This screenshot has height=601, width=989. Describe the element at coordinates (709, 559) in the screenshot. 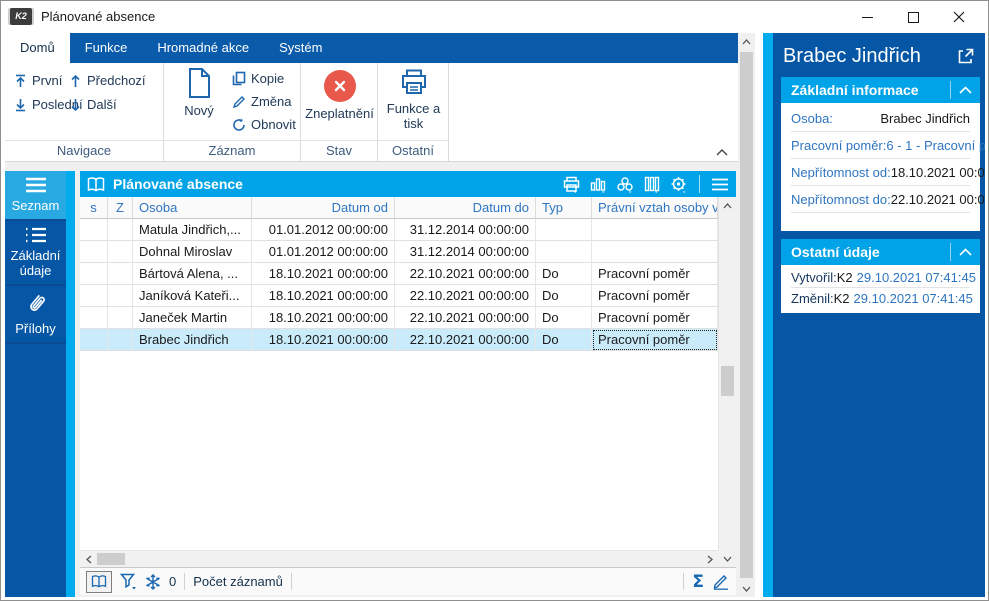

I see `scroll-right-icon` at that location.